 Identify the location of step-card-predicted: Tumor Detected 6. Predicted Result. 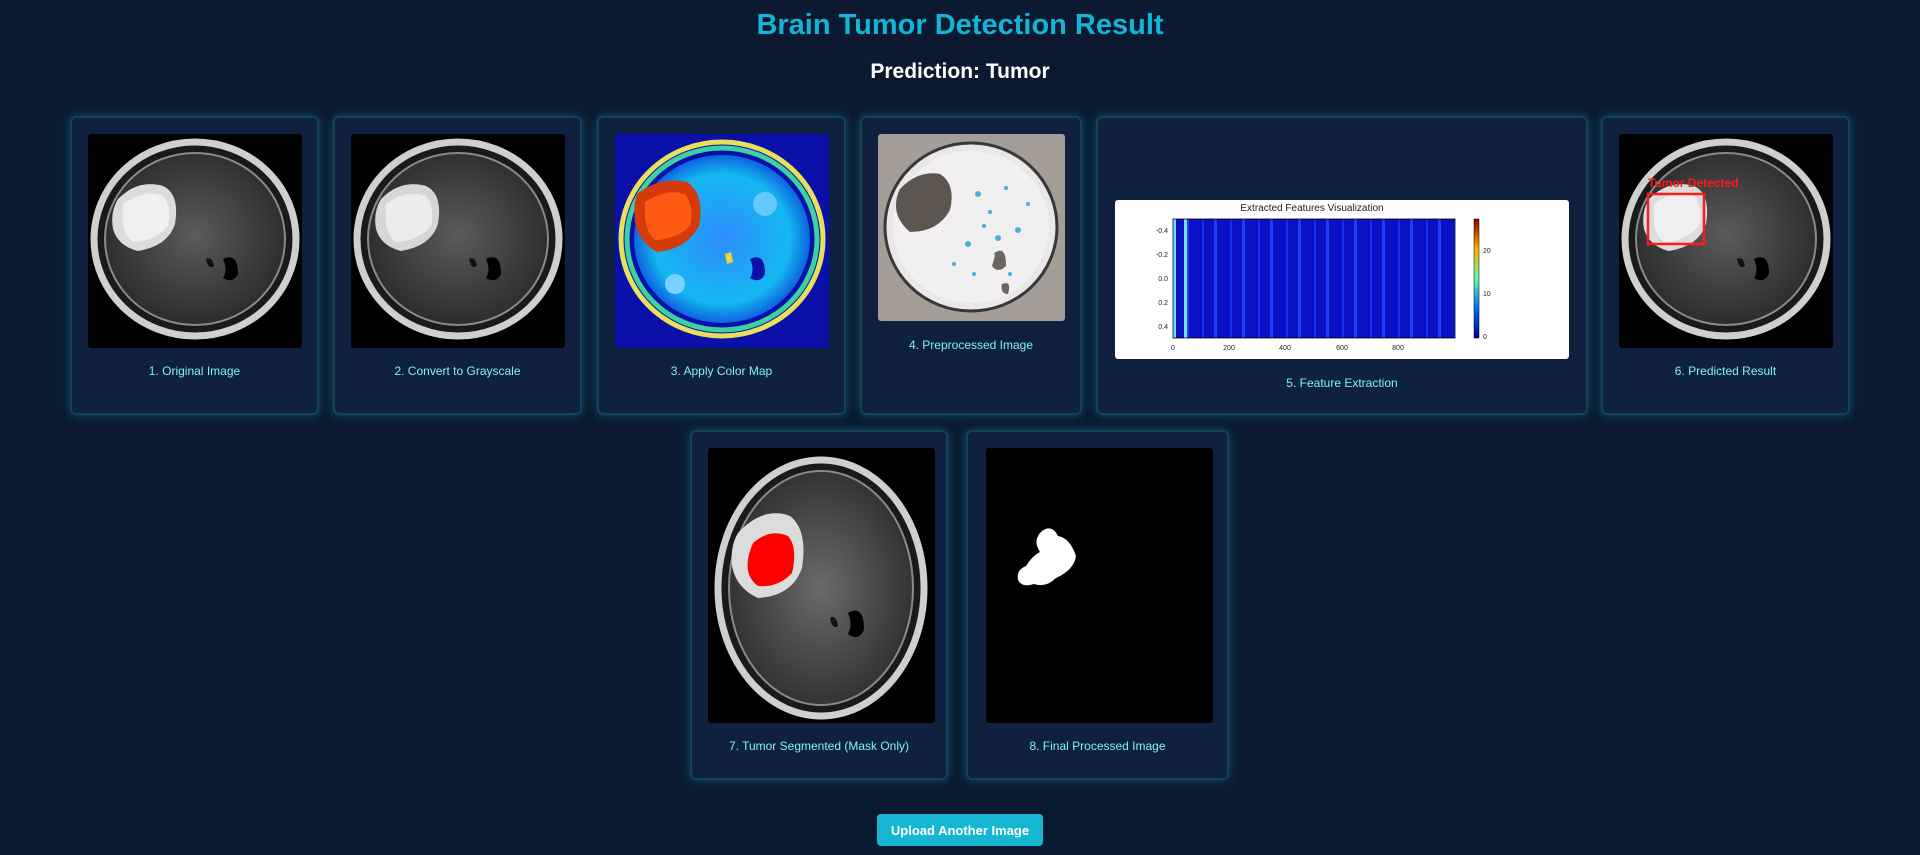
(1725, 265).